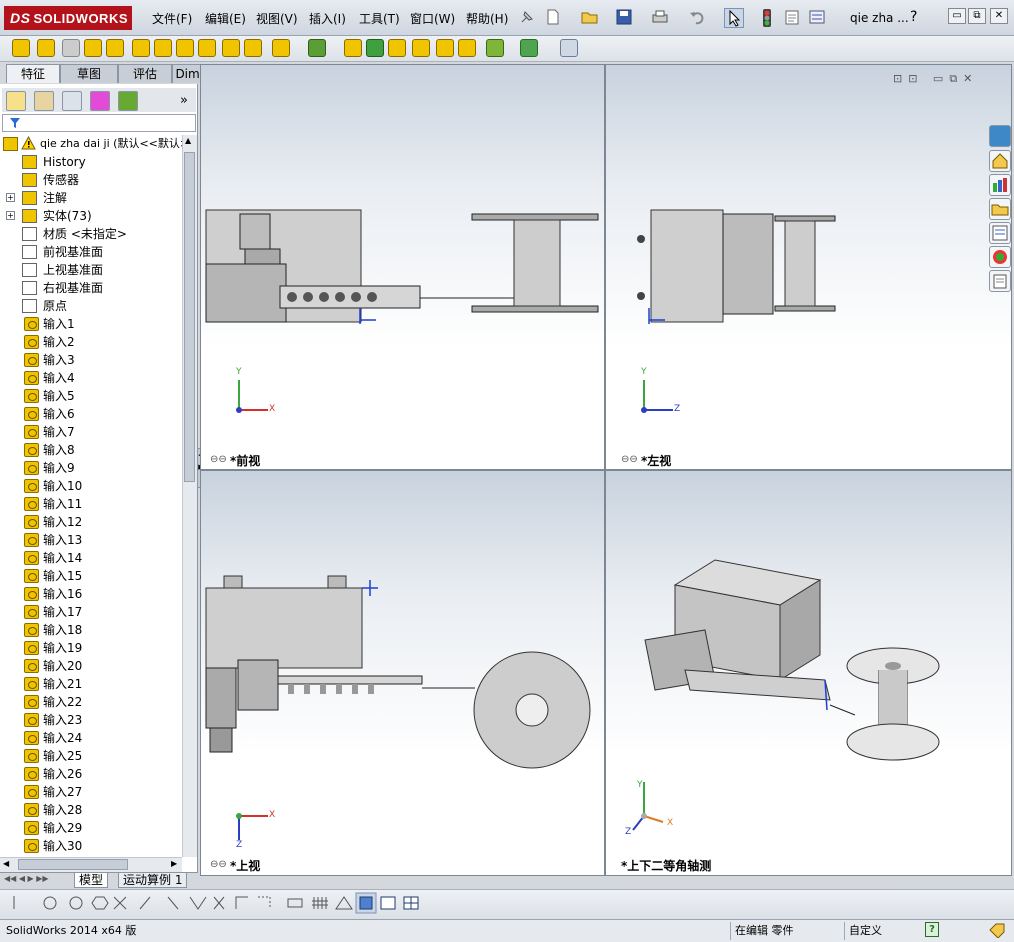 Image resolution: width=1014 pixels, height=942 pixels. What do you see at coordinates (327, 18) in the screenshot?
I see `menu-insert: 插入(I)` at bounding box center [327, 18].